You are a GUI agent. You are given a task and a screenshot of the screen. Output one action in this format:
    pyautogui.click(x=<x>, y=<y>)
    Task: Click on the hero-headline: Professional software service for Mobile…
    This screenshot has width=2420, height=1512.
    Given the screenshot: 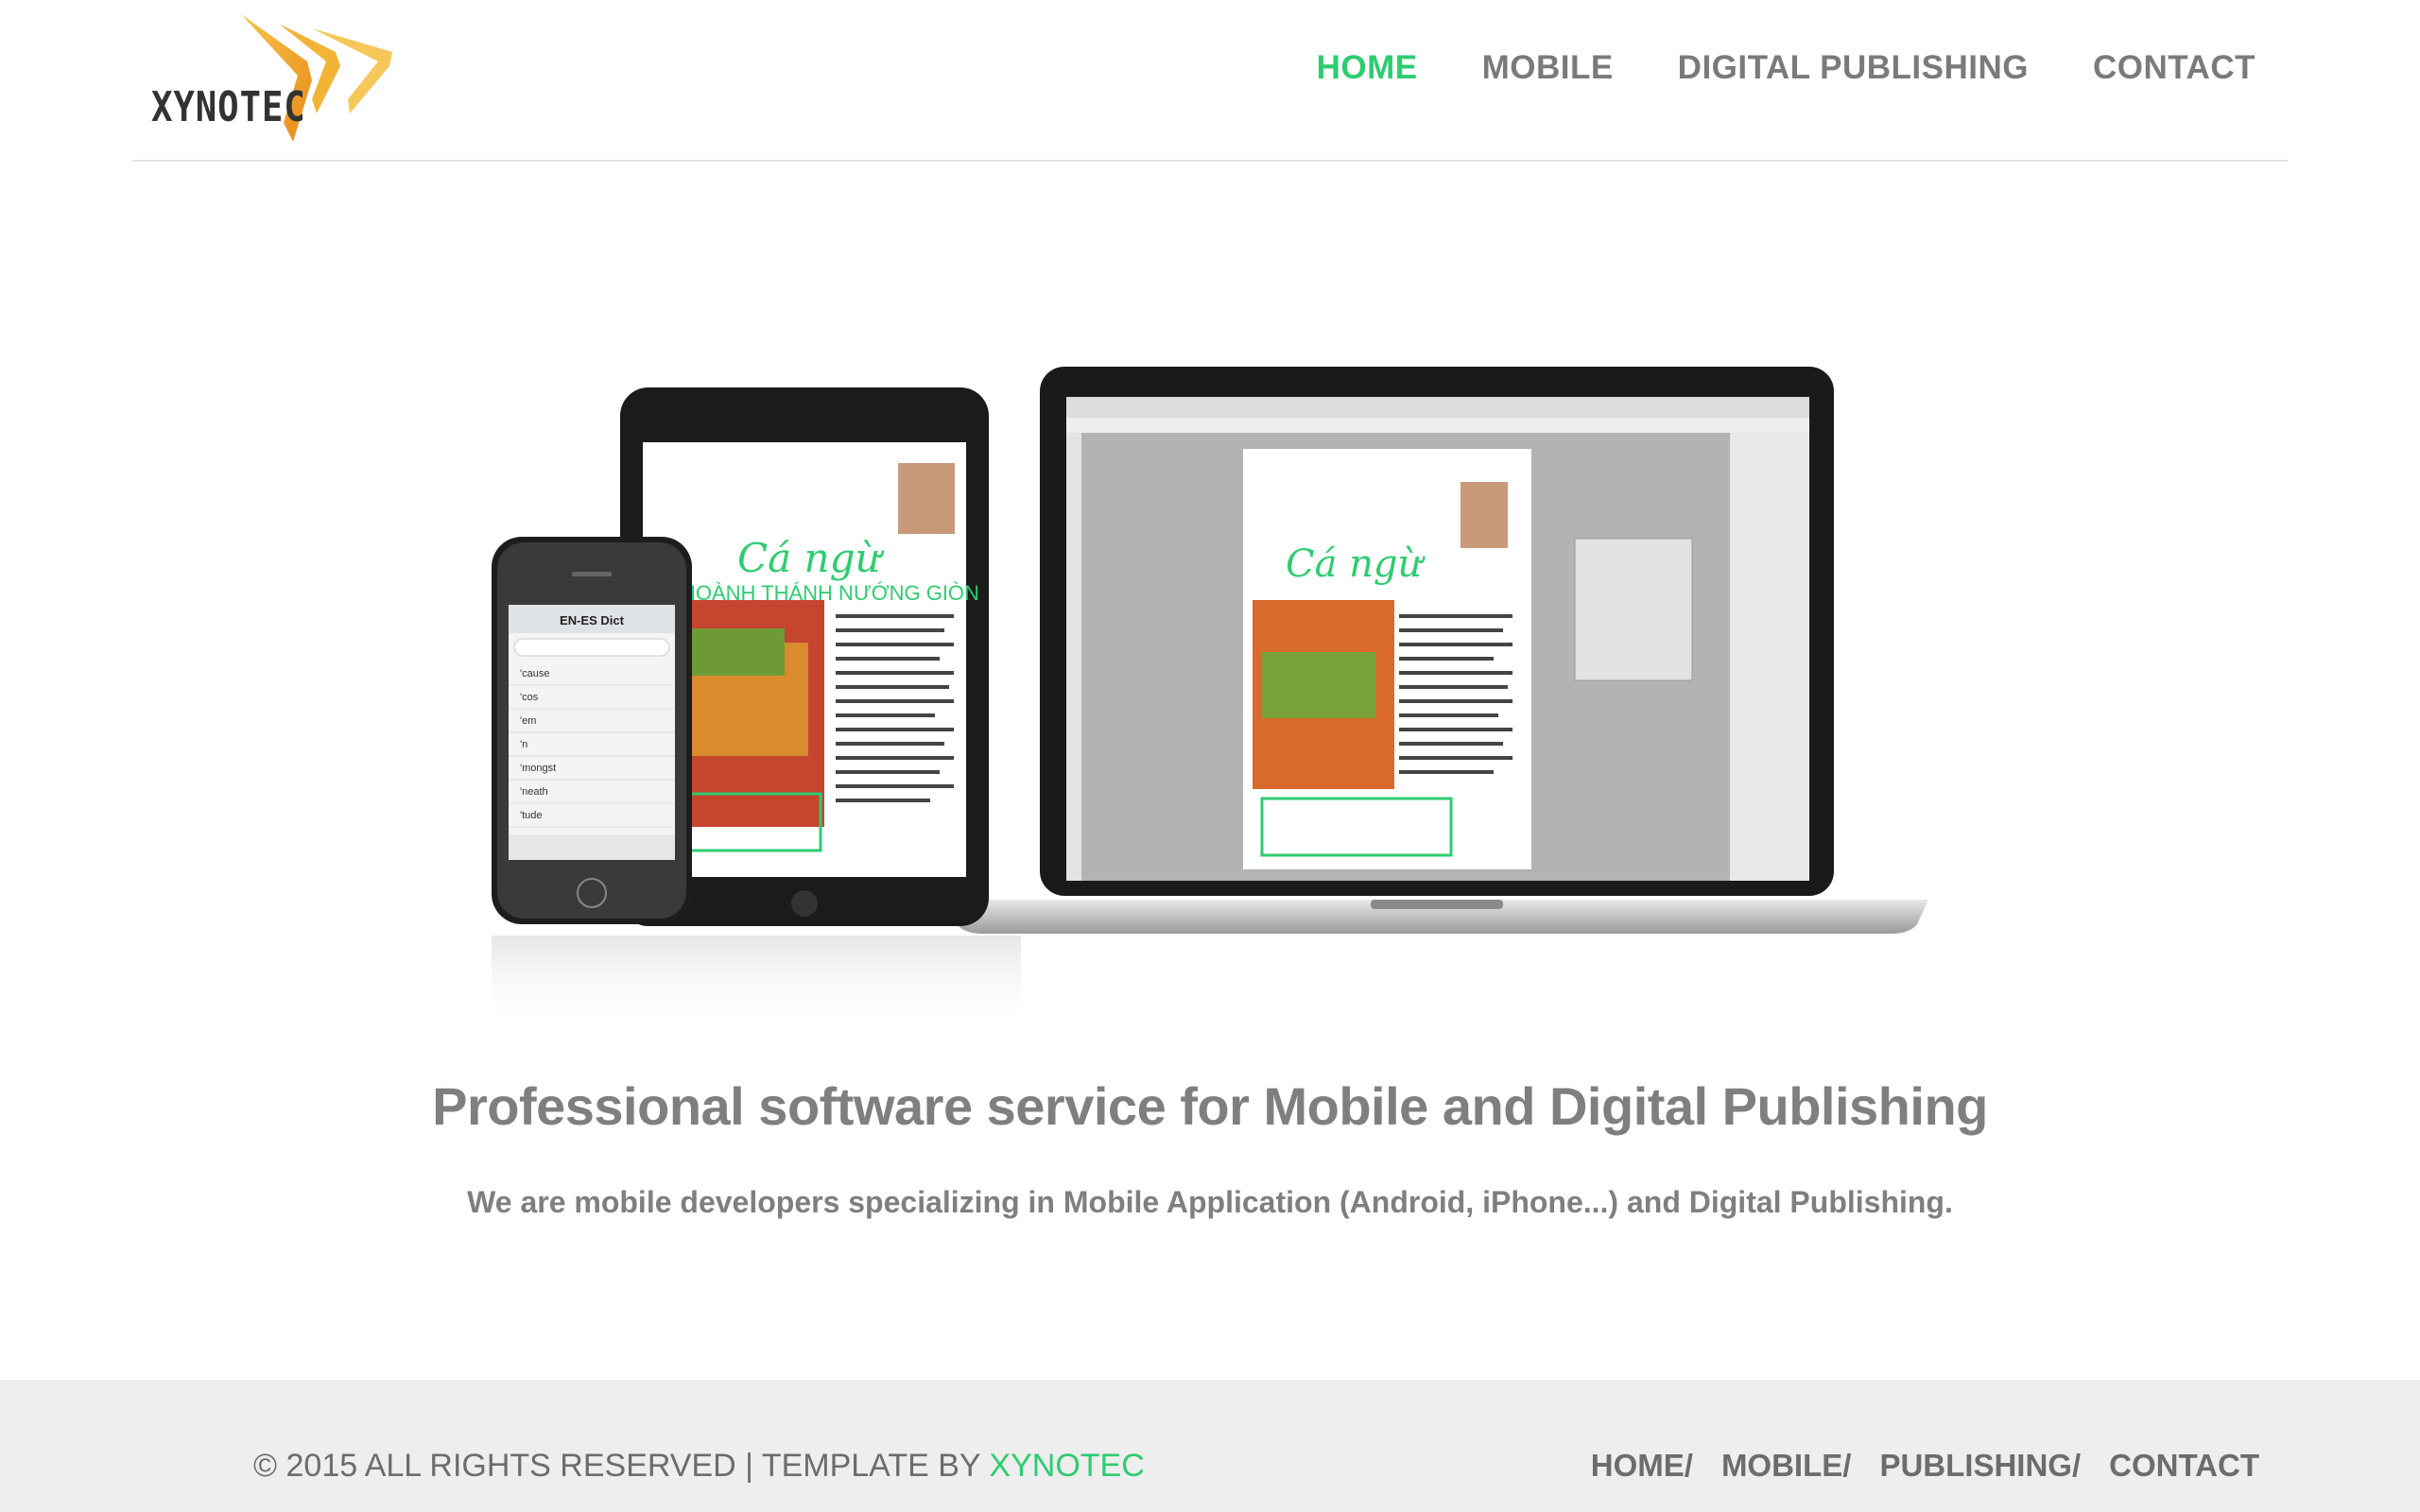 What is the action you would take?
    pyautogui.click(x=1210, y=1106)
    